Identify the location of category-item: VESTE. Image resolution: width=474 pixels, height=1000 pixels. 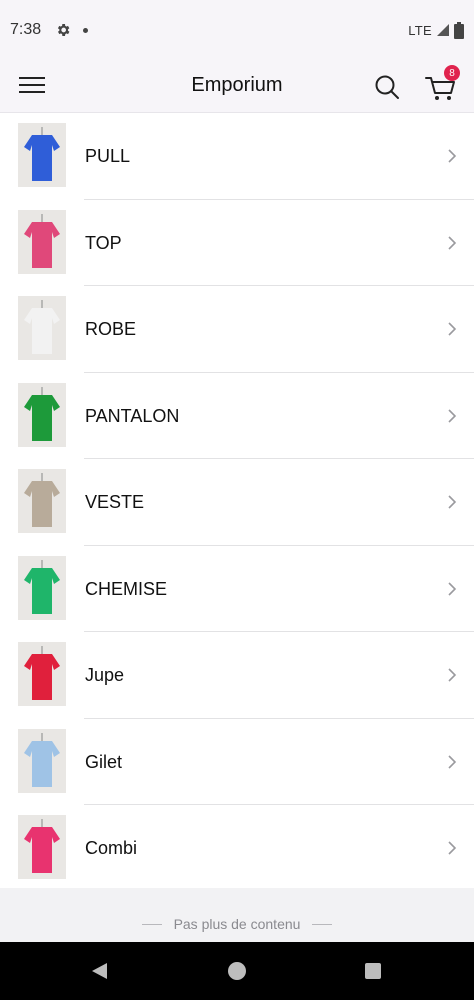
(237, 502).